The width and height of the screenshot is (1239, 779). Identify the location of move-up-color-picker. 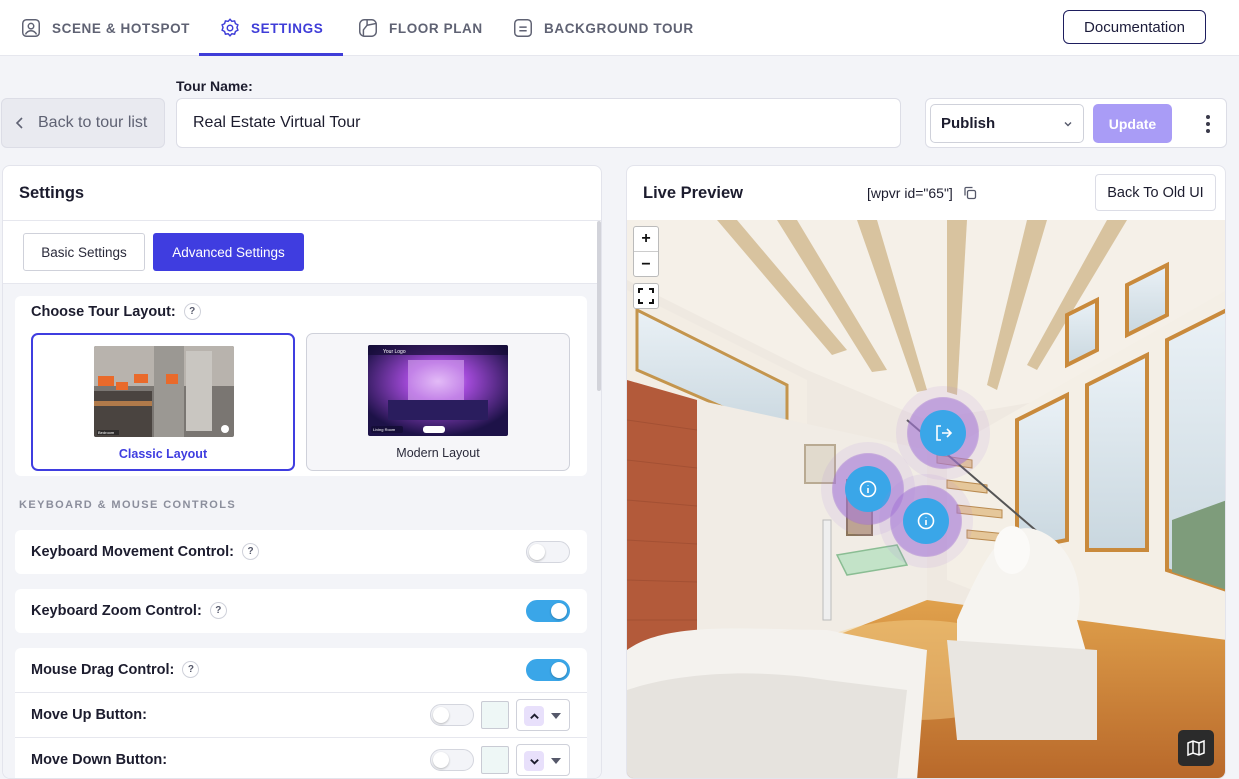
(495, 715).